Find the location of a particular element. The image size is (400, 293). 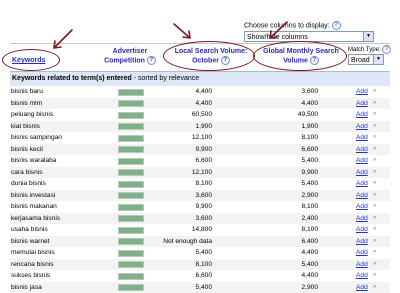

competition-bar-fill is located at coordinates (131, 287).